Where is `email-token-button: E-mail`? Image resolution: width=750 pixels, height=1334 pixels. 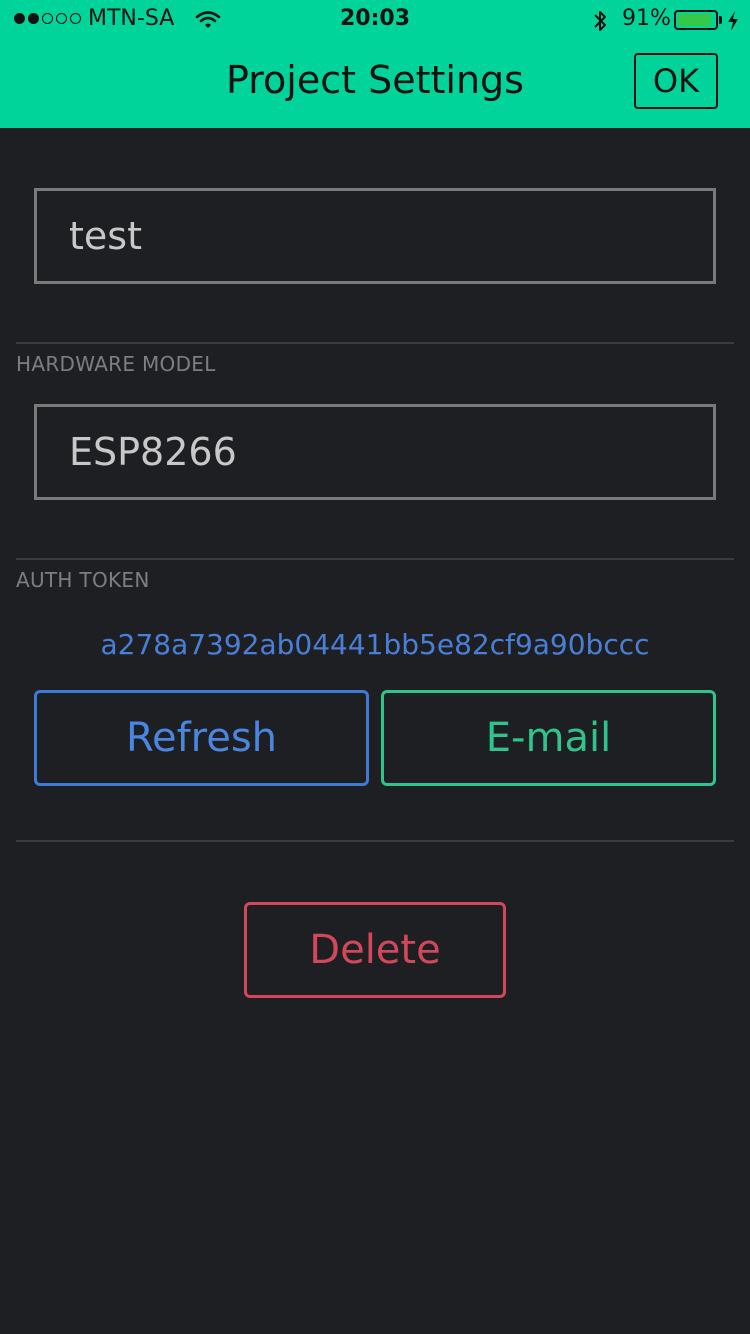
email-token-button: E-mail is located at coordinates (548, 738).